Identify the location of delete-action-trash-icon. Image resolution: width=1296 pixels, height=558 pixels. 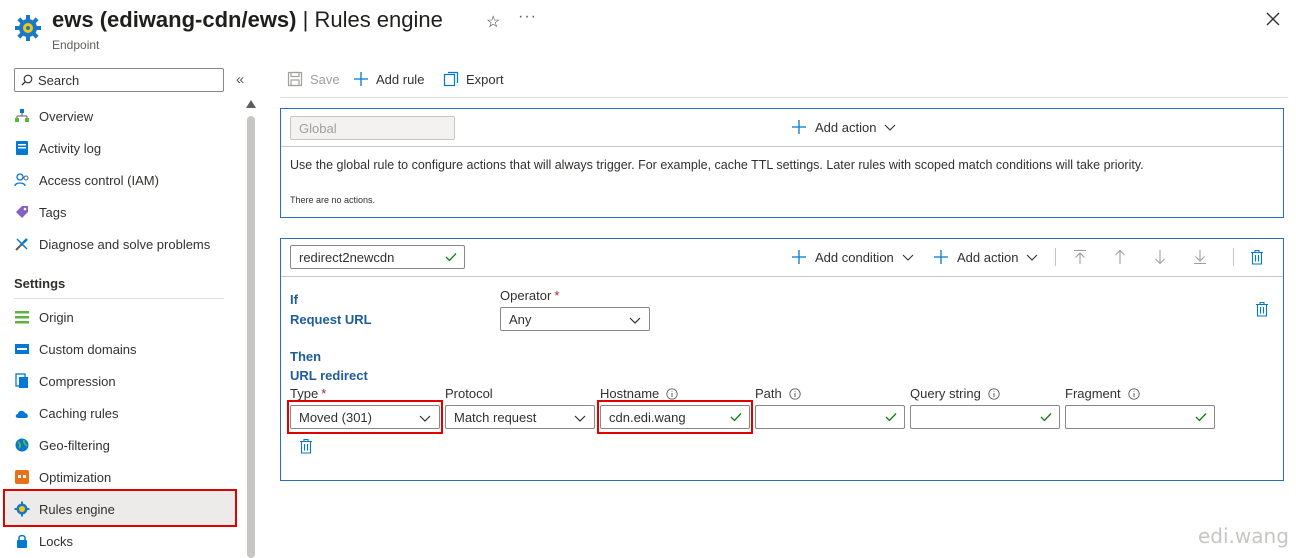
(306, 446).